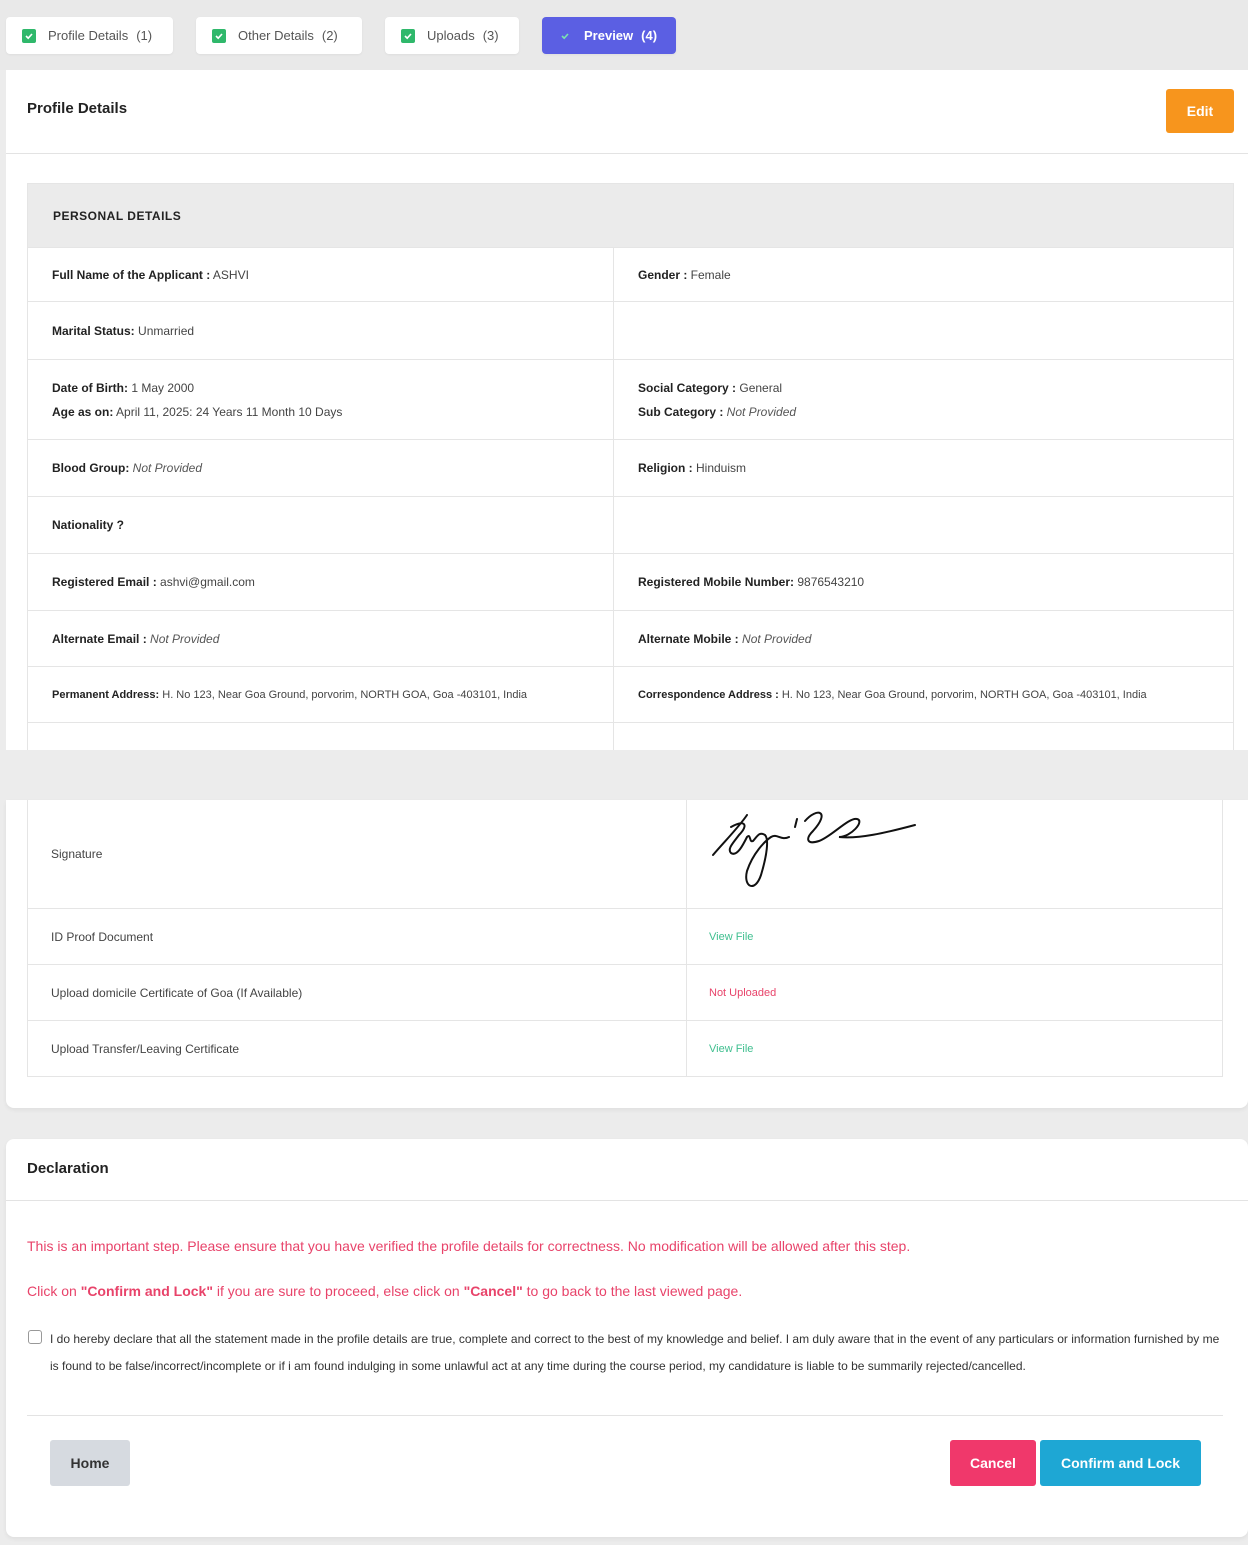 The image size is (1248, 1545). What do you see at coordinates (630, 330) in the screenshot?
I see `table-row: Marital Status: Unmarried` at bounding box center [630, 330].